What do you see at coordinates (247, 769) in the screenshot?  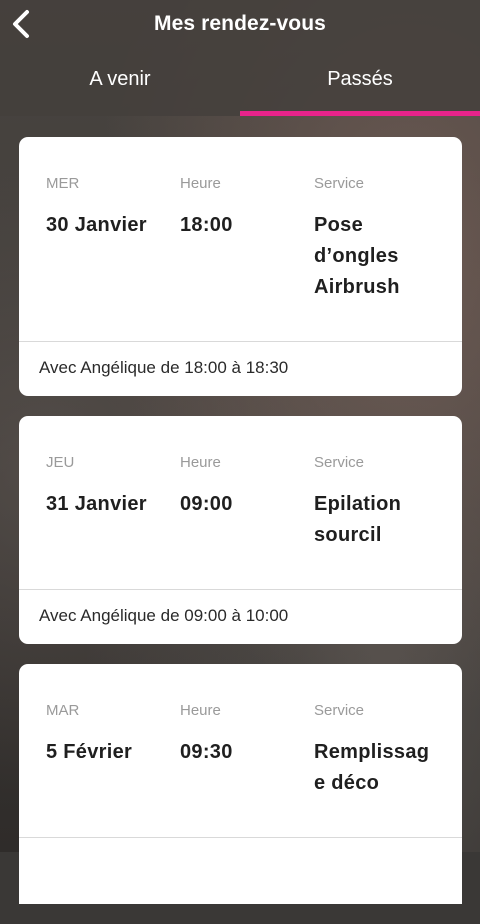 I see `time-column: Heure 09:30` at bounding box center [247, 769].